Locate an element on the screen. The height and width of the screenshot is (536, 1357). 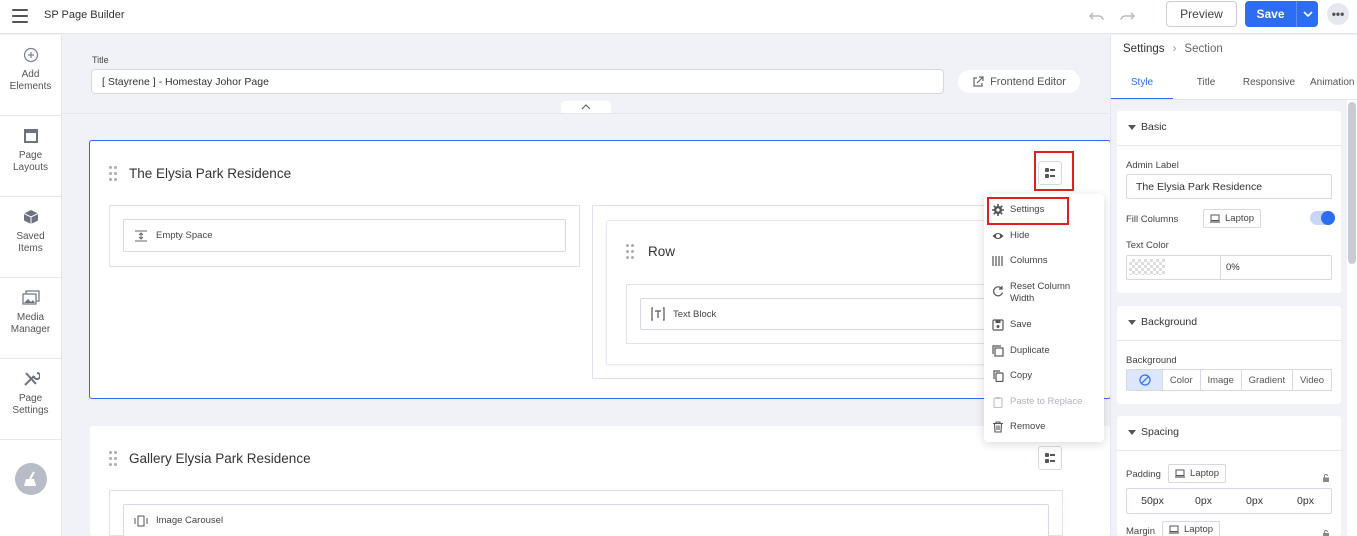
app-title: SP Page Builder is located at coordinates (84, 15).